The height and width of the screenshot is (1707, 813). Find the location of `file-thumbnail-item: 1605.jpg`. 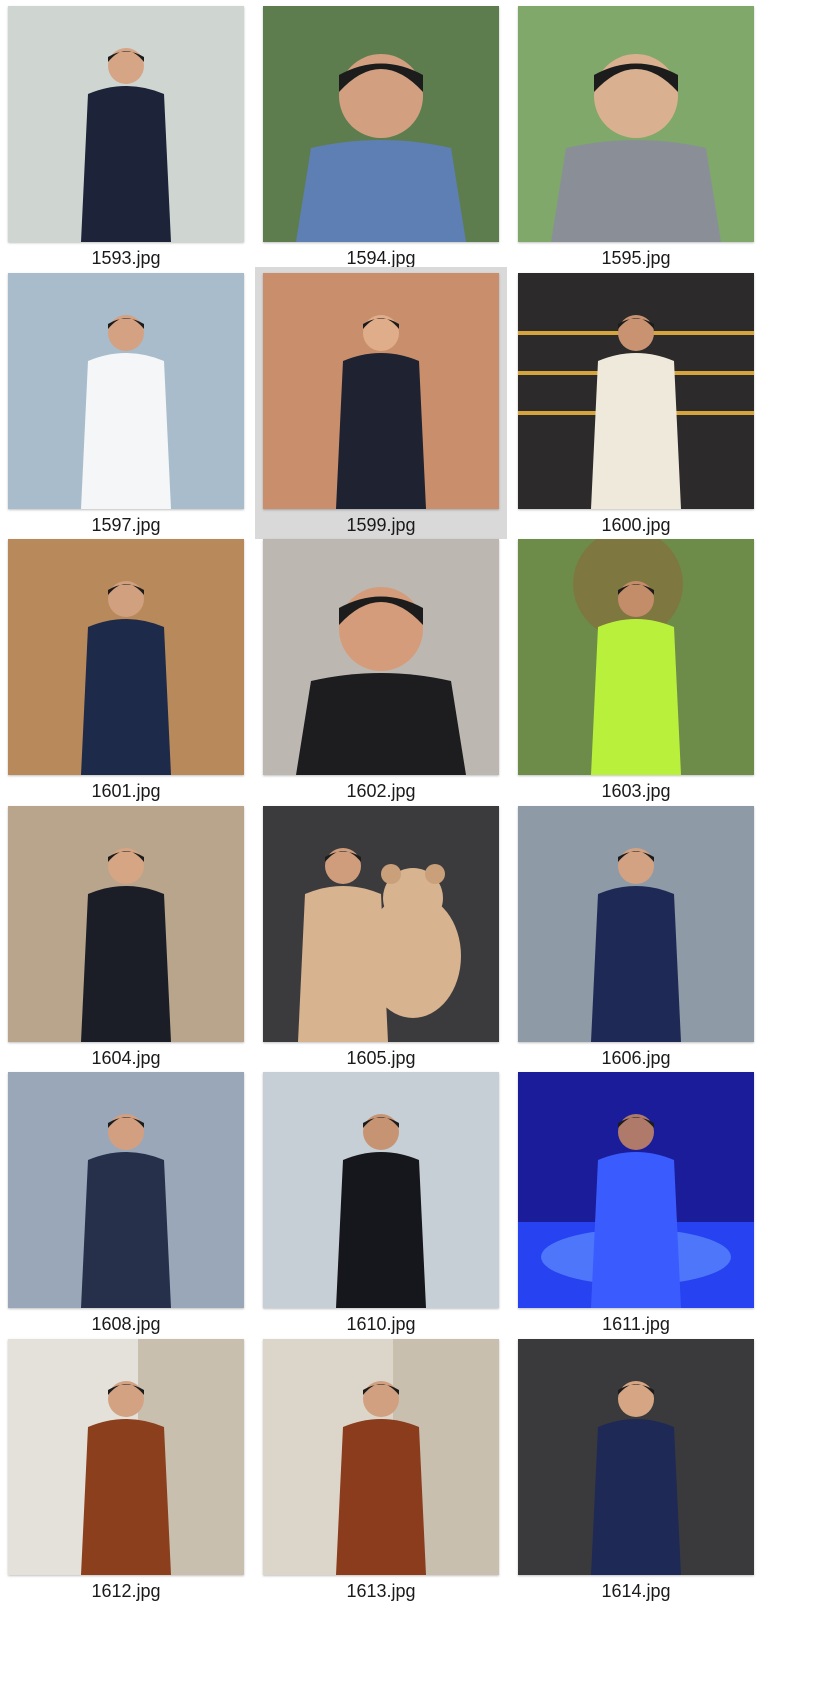

file-thumbnail-item: 1605.jpg is located at coordinates (381, 936).